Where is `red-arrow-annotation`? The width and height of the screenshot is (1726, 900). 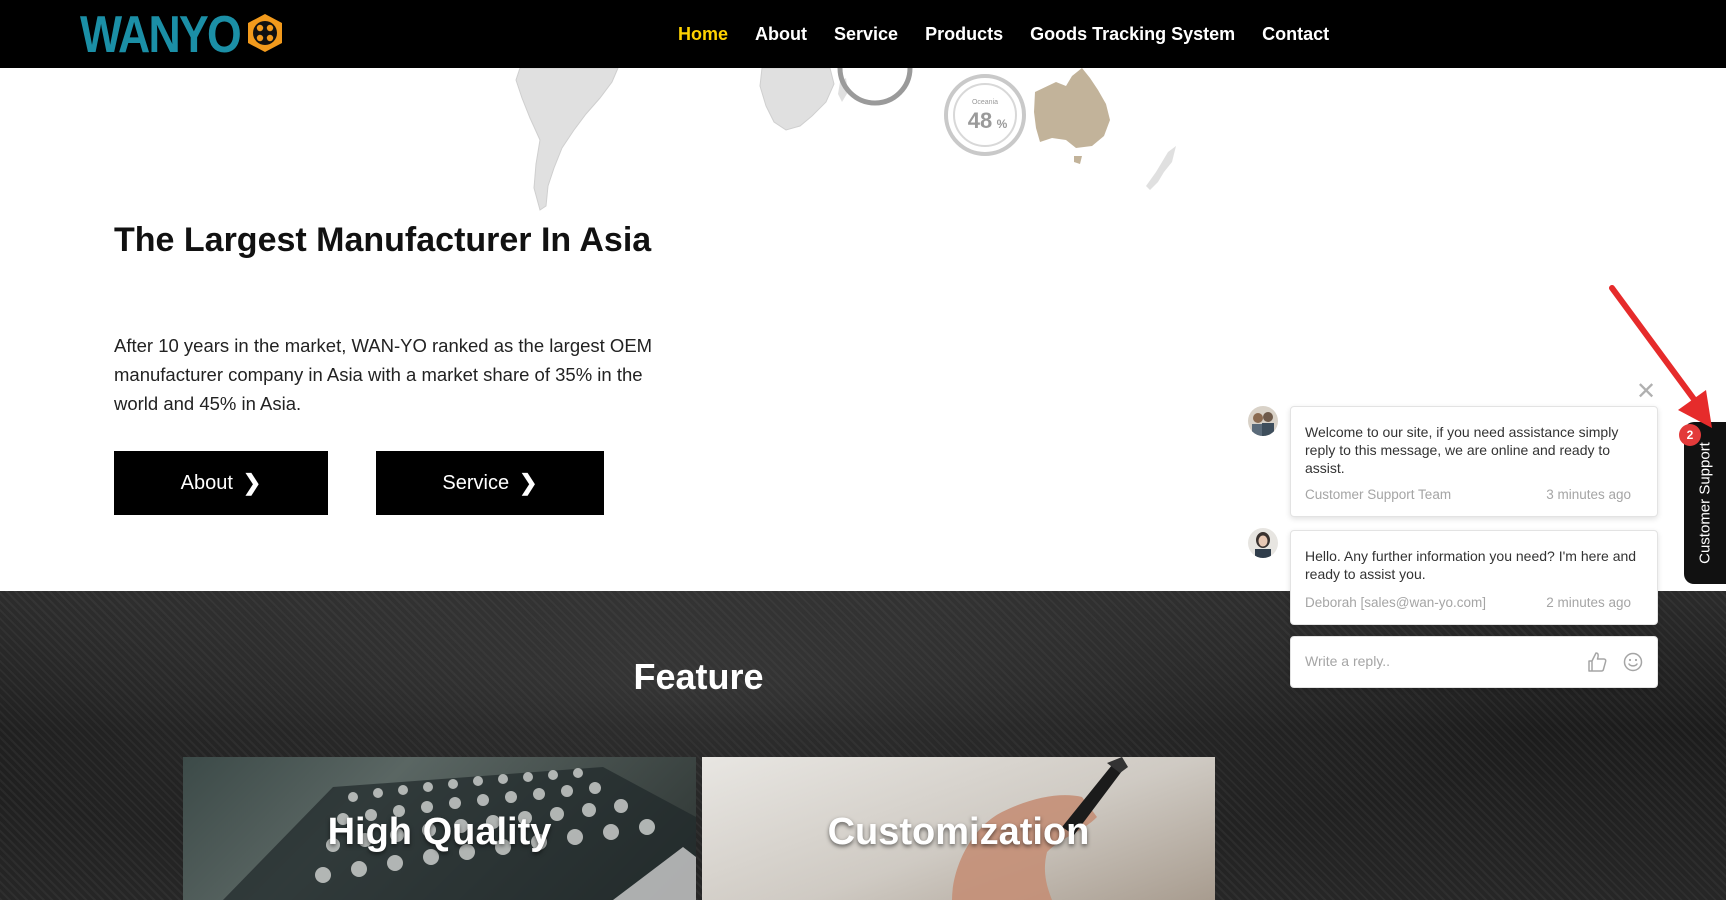
red-arrow-annotation is located at coordinates (1660, 356).